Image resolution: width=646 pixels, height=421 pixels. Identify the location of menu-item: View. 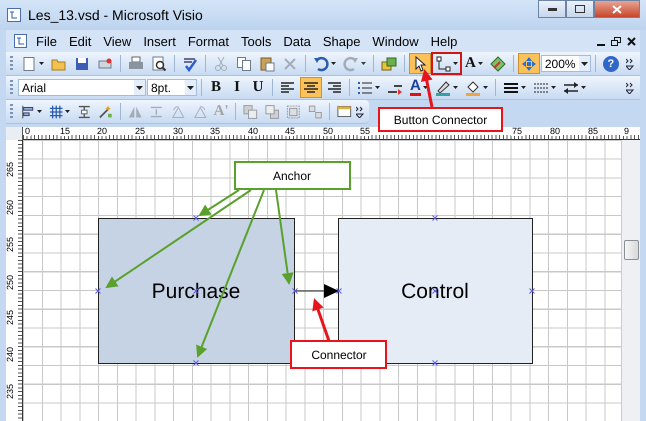
(117, 41).